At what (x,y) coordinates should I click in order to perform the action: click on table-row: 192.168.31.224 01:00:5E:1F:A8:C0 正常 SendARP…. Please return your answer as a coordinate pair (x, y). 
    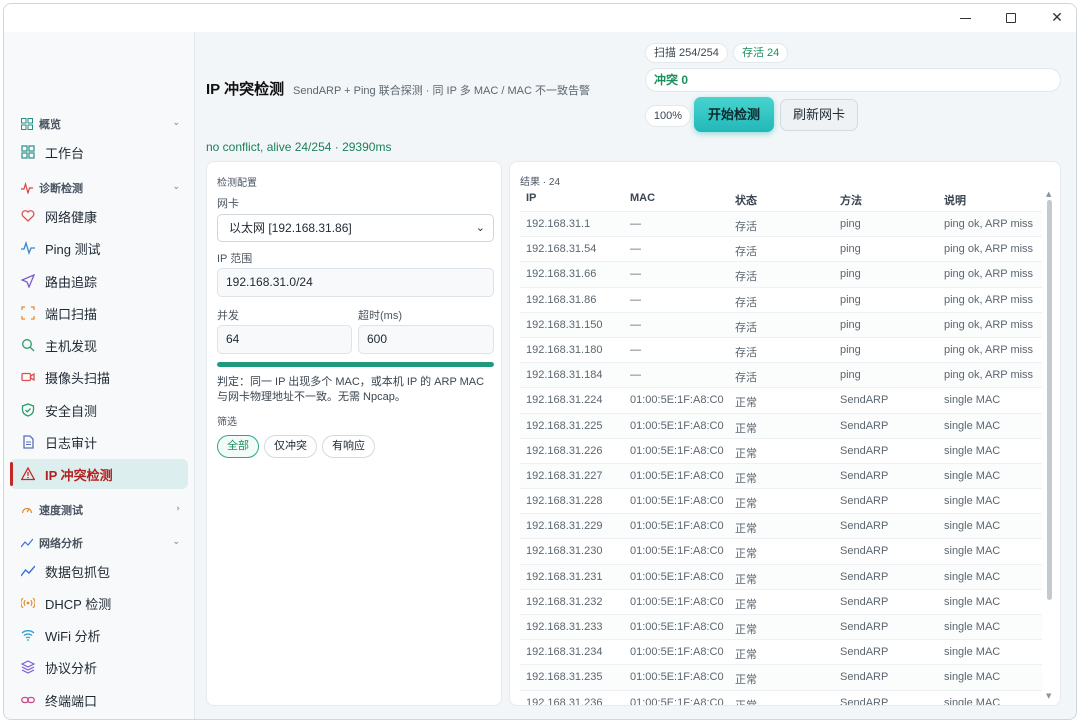
    Looking at the image, I should click on (781, 399).